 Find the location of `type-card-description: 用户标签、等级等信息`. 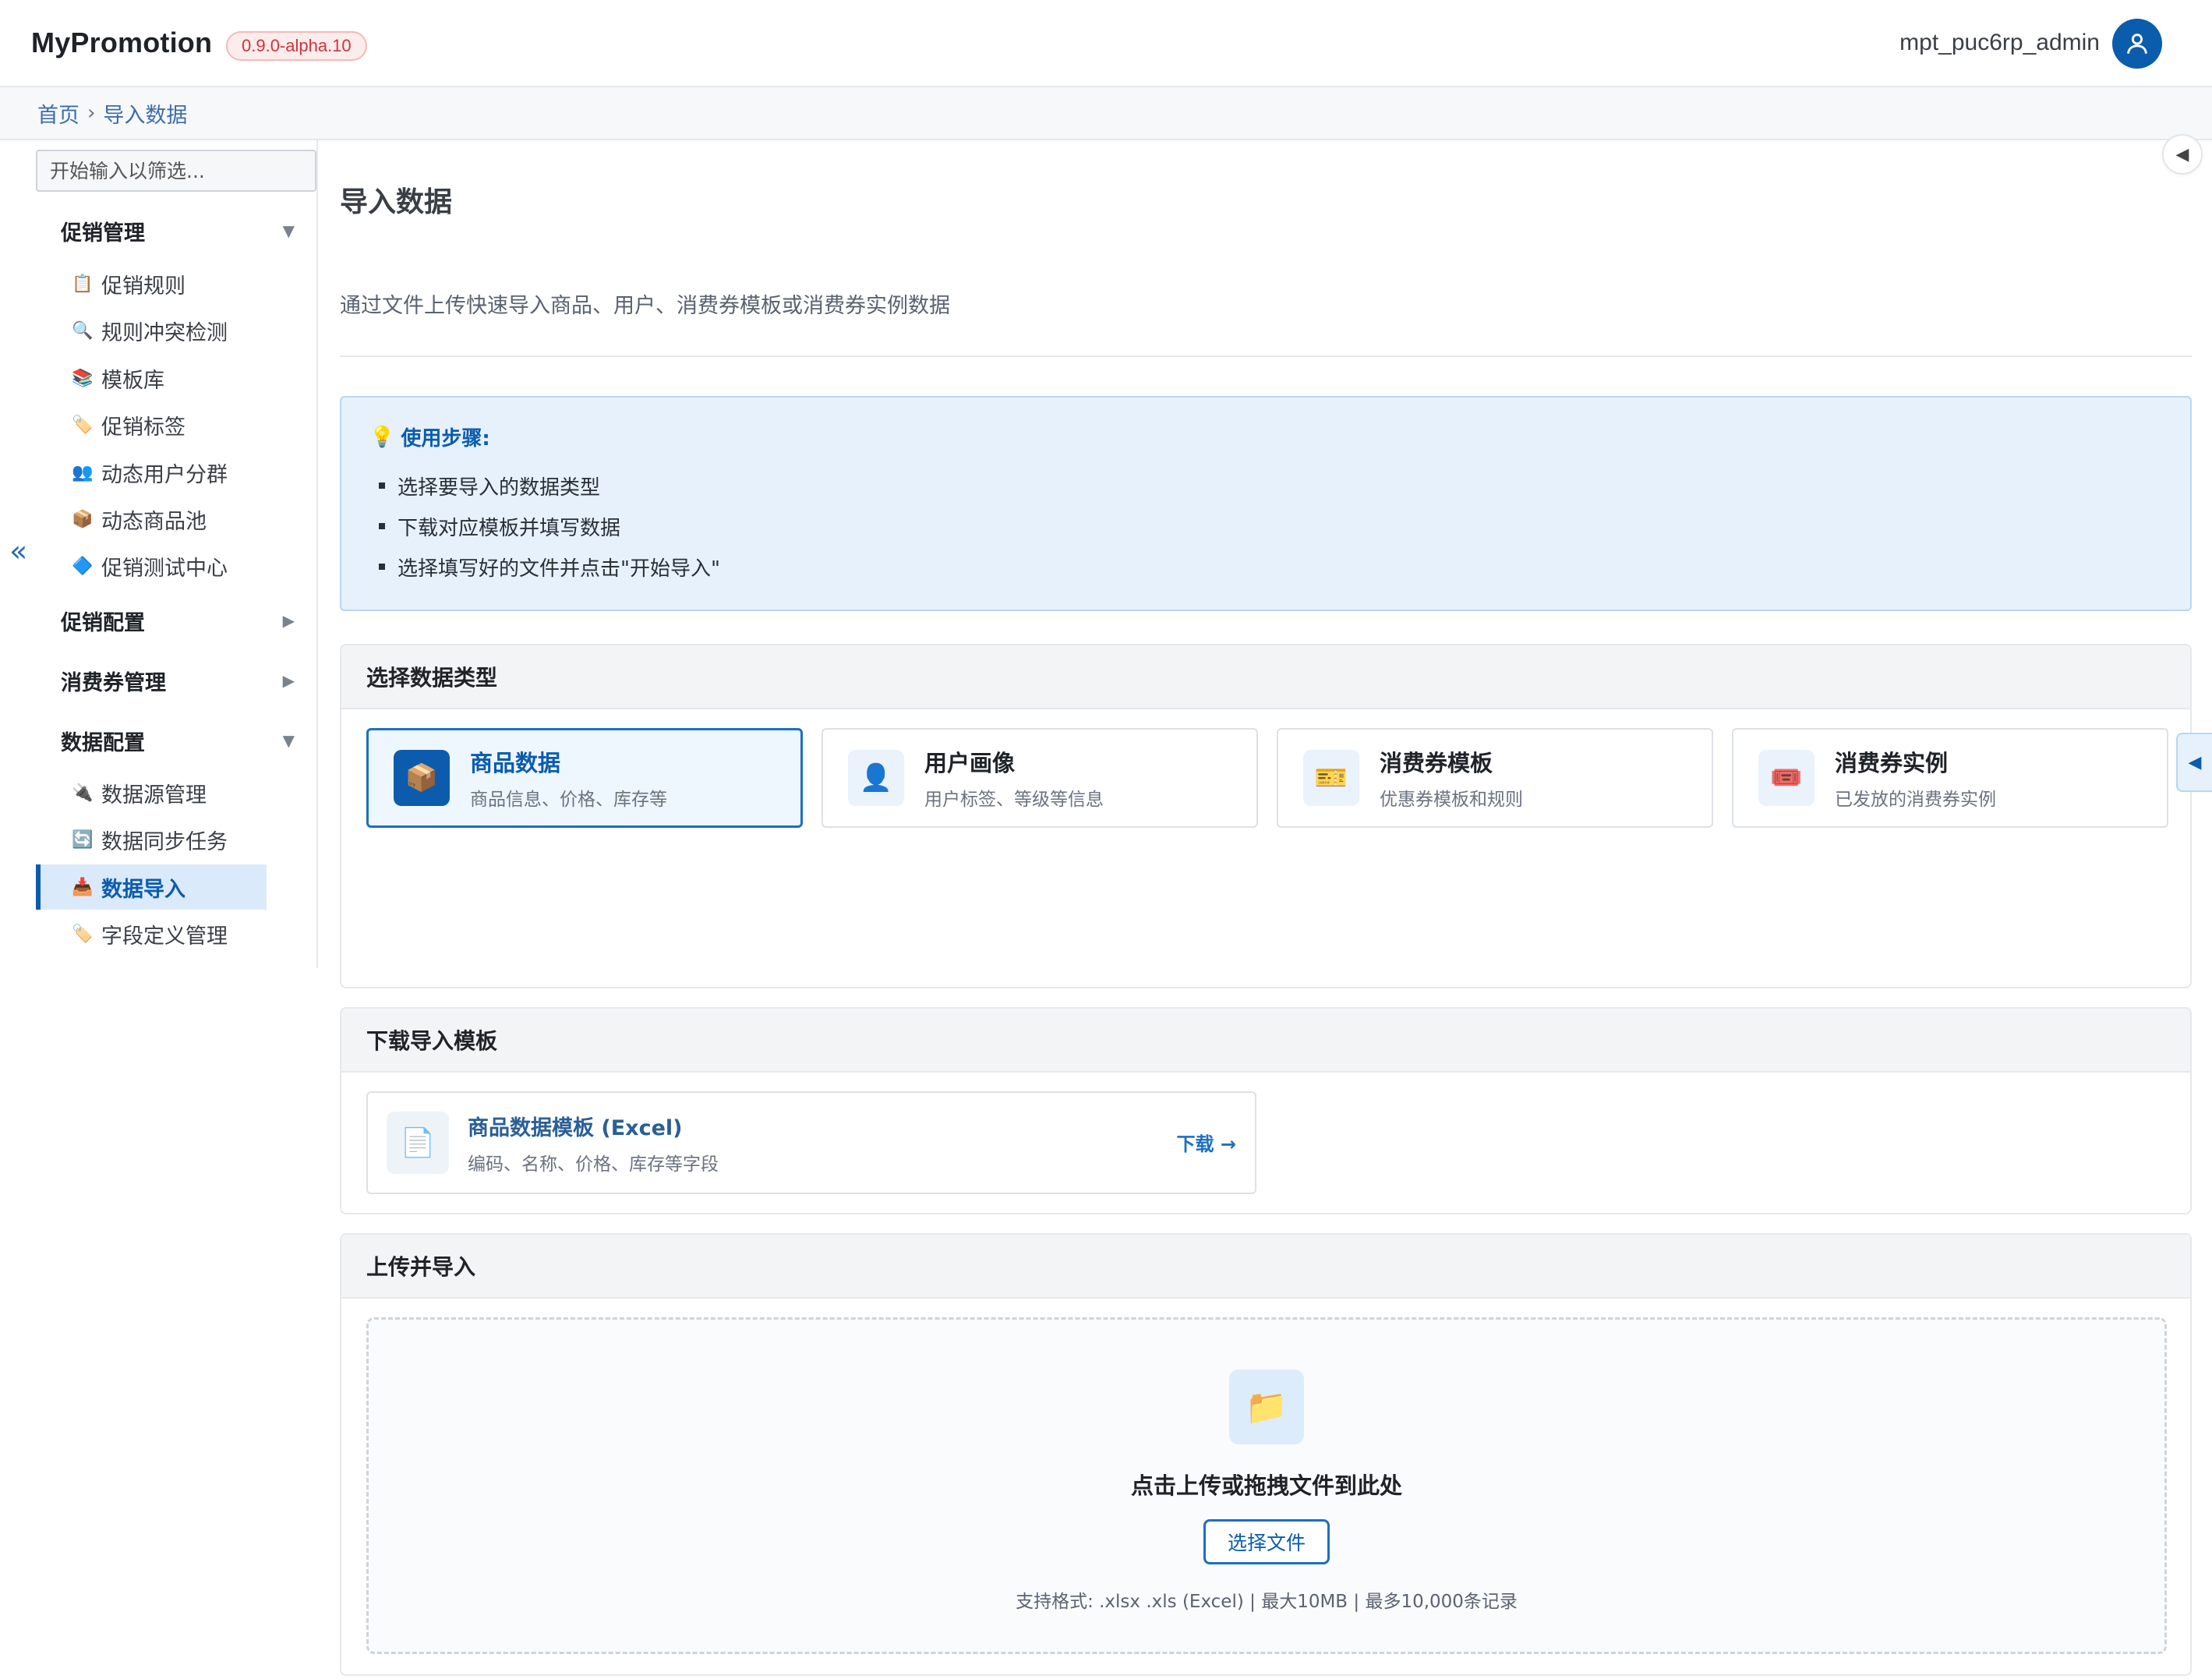

type-card-description: 用户标签、等级等信息 is located at coordinates (1014, 800).